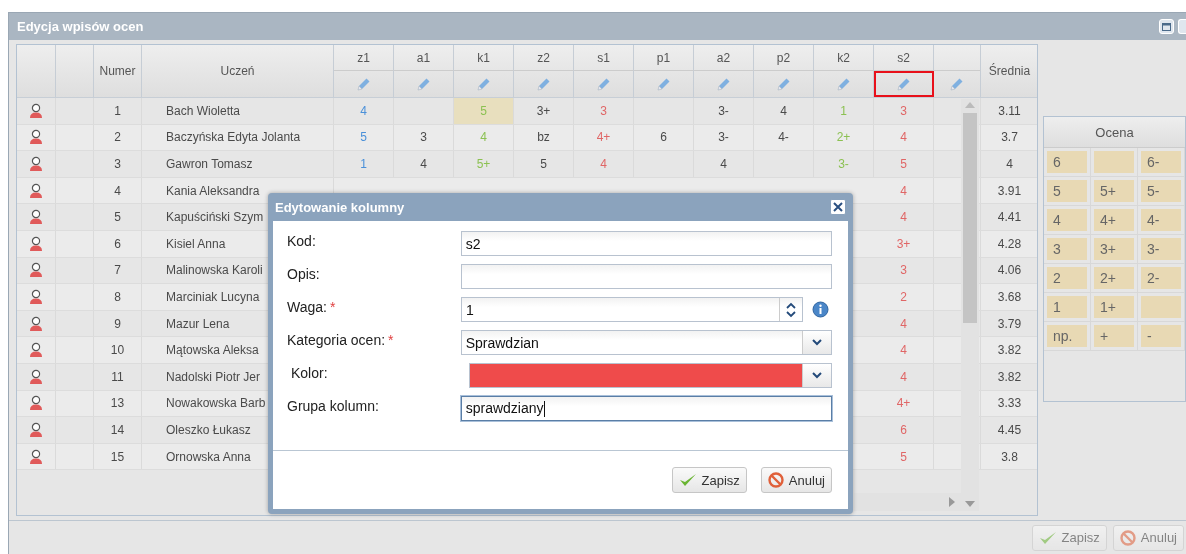 The height and width of the screenshot is (554, 1186). Describe the element at coordinates (1161, 336) in the screenshot. I see `grade-key: -` at that location.